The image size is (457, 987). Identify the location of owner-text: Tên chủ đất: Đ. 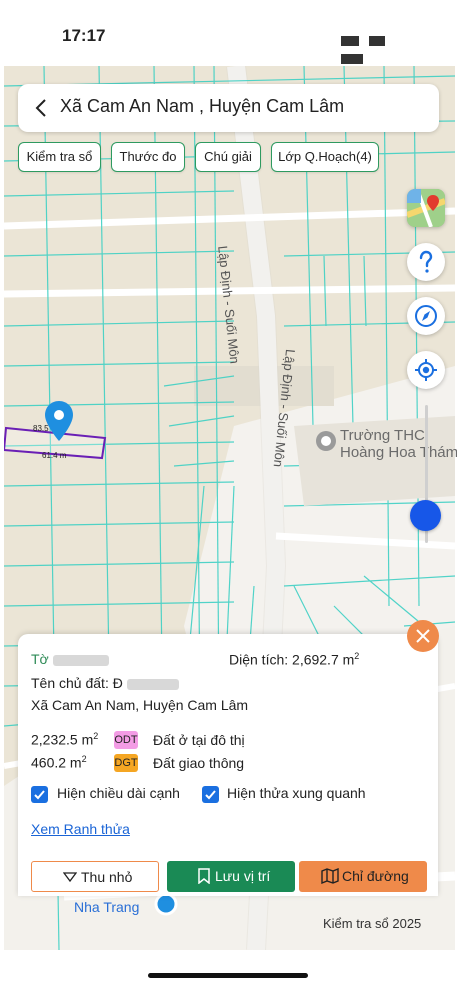
(77, 683).